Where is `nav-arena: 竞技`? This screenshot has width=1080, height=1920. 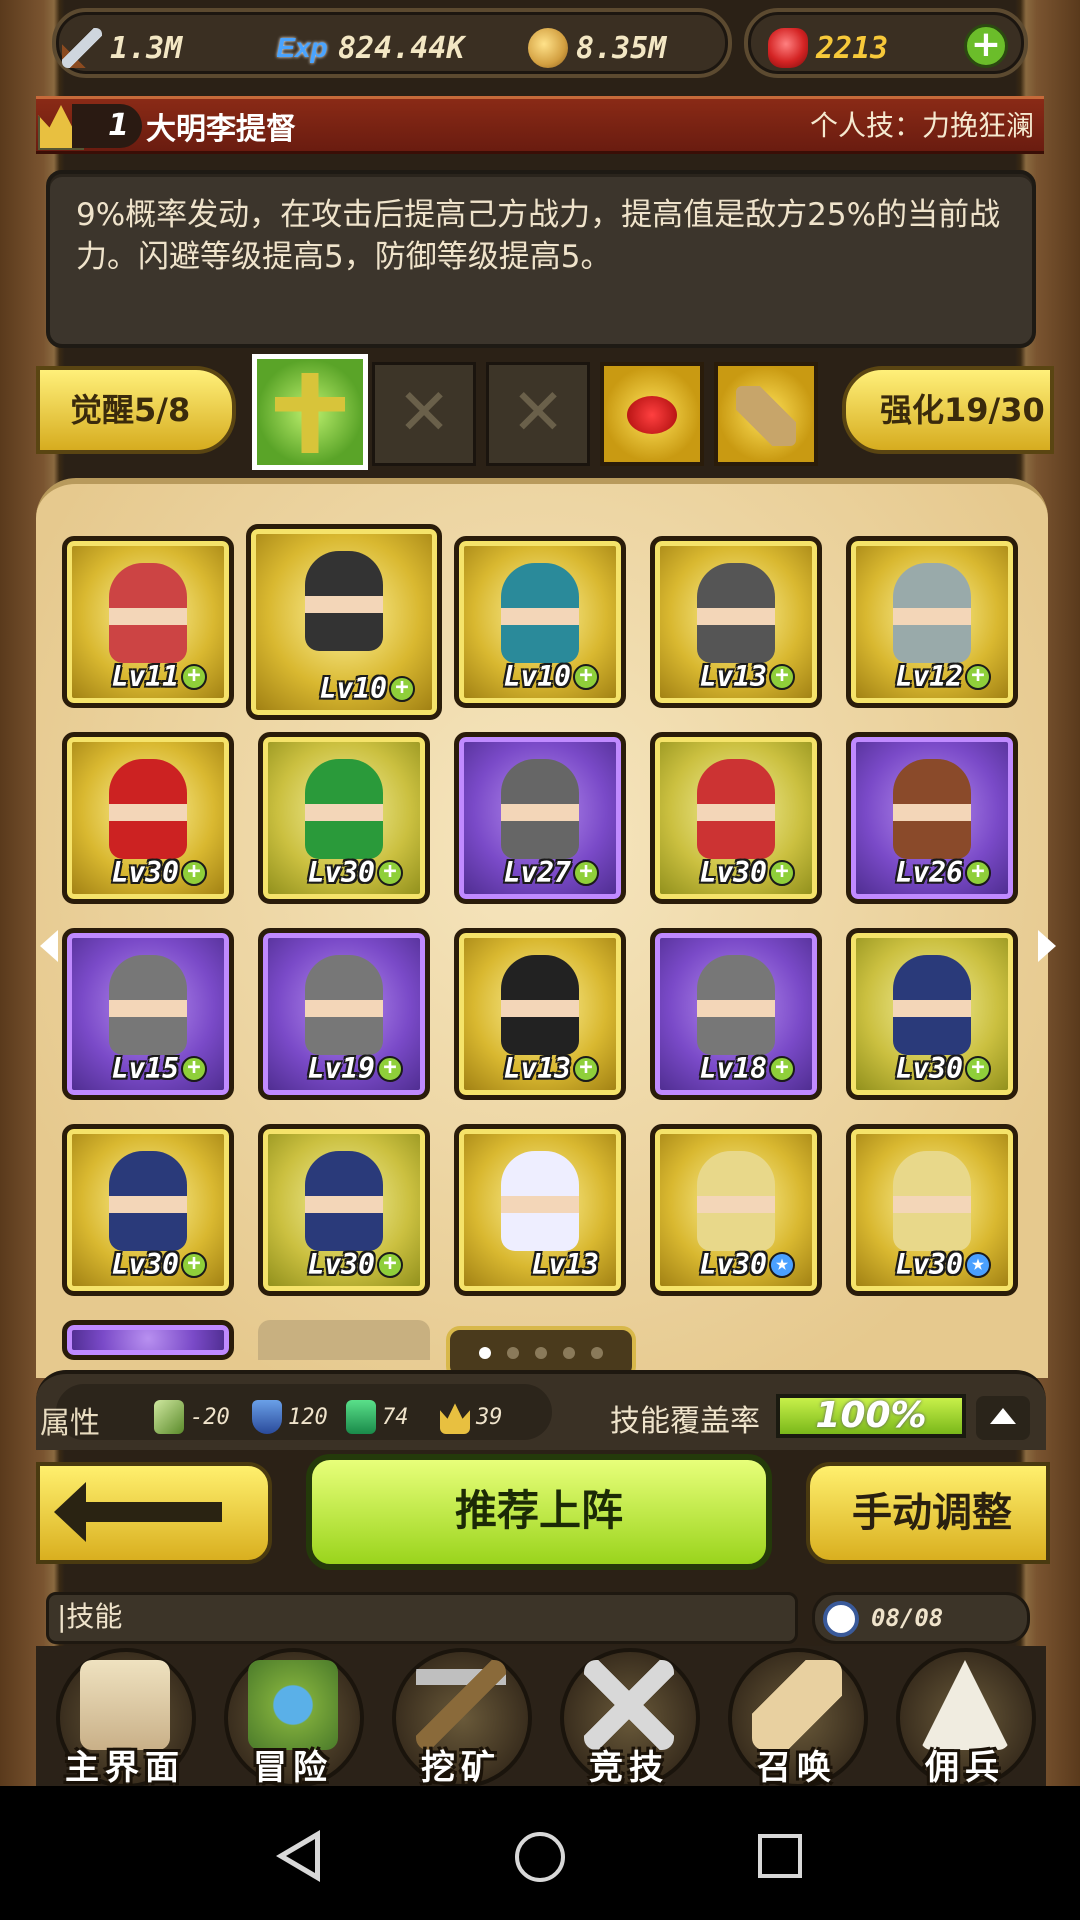
nav-arena: 竞技 is located at coordinates (629, 1713).